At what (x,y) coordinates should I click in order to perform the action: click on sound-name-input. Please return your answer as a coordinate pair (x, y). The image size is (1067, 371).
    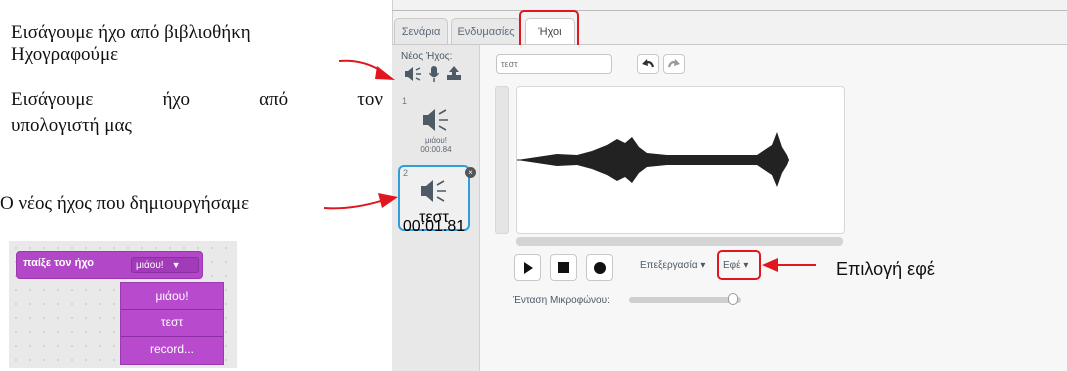
    Looking at the image, I should click on (554, 64).